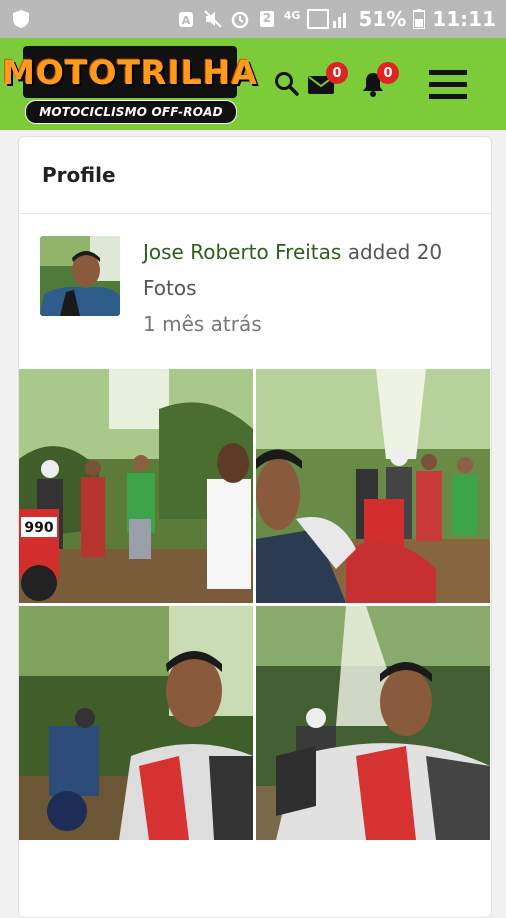 This screenshot has height=918, width=506. What do you see at coordinates (213, 19) in the screenshot?
I see `mute-icon` at bounding box center [213, 19].